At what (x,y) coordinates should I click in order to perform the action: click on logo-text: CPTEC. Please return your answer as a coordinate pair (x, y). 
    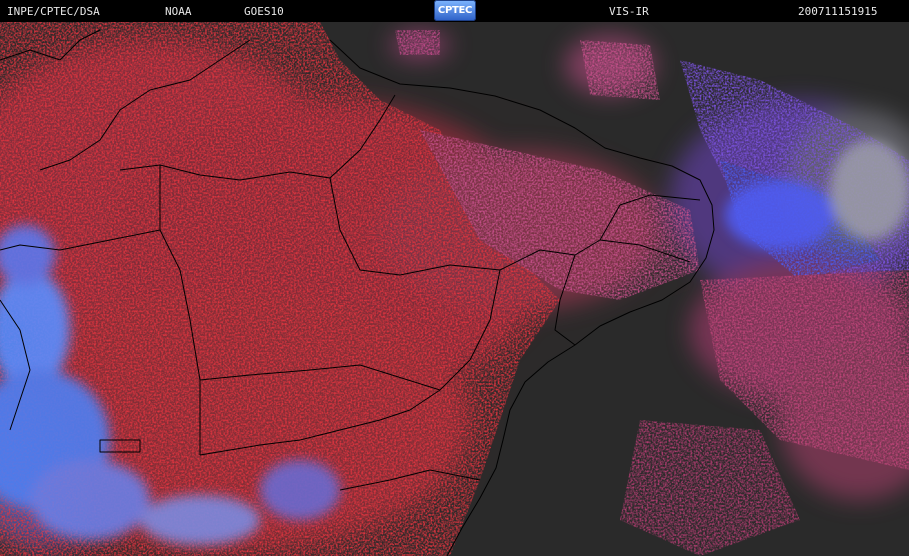
    Looking at the image, I should click on (455, 10).